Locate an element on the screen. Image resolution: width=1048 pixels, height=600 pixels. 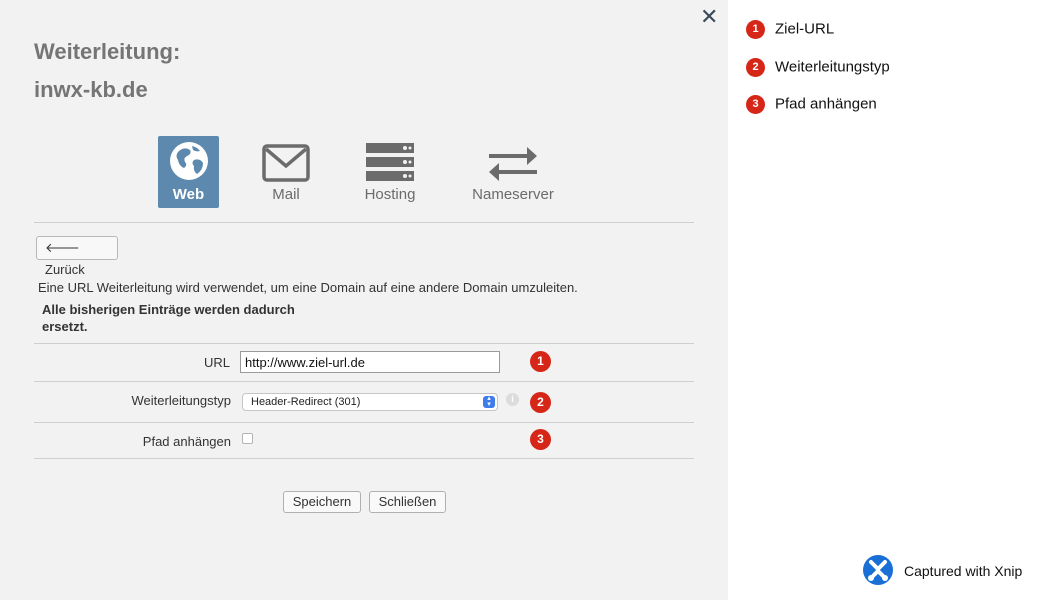
url-input is located at coordinates (370, 362).